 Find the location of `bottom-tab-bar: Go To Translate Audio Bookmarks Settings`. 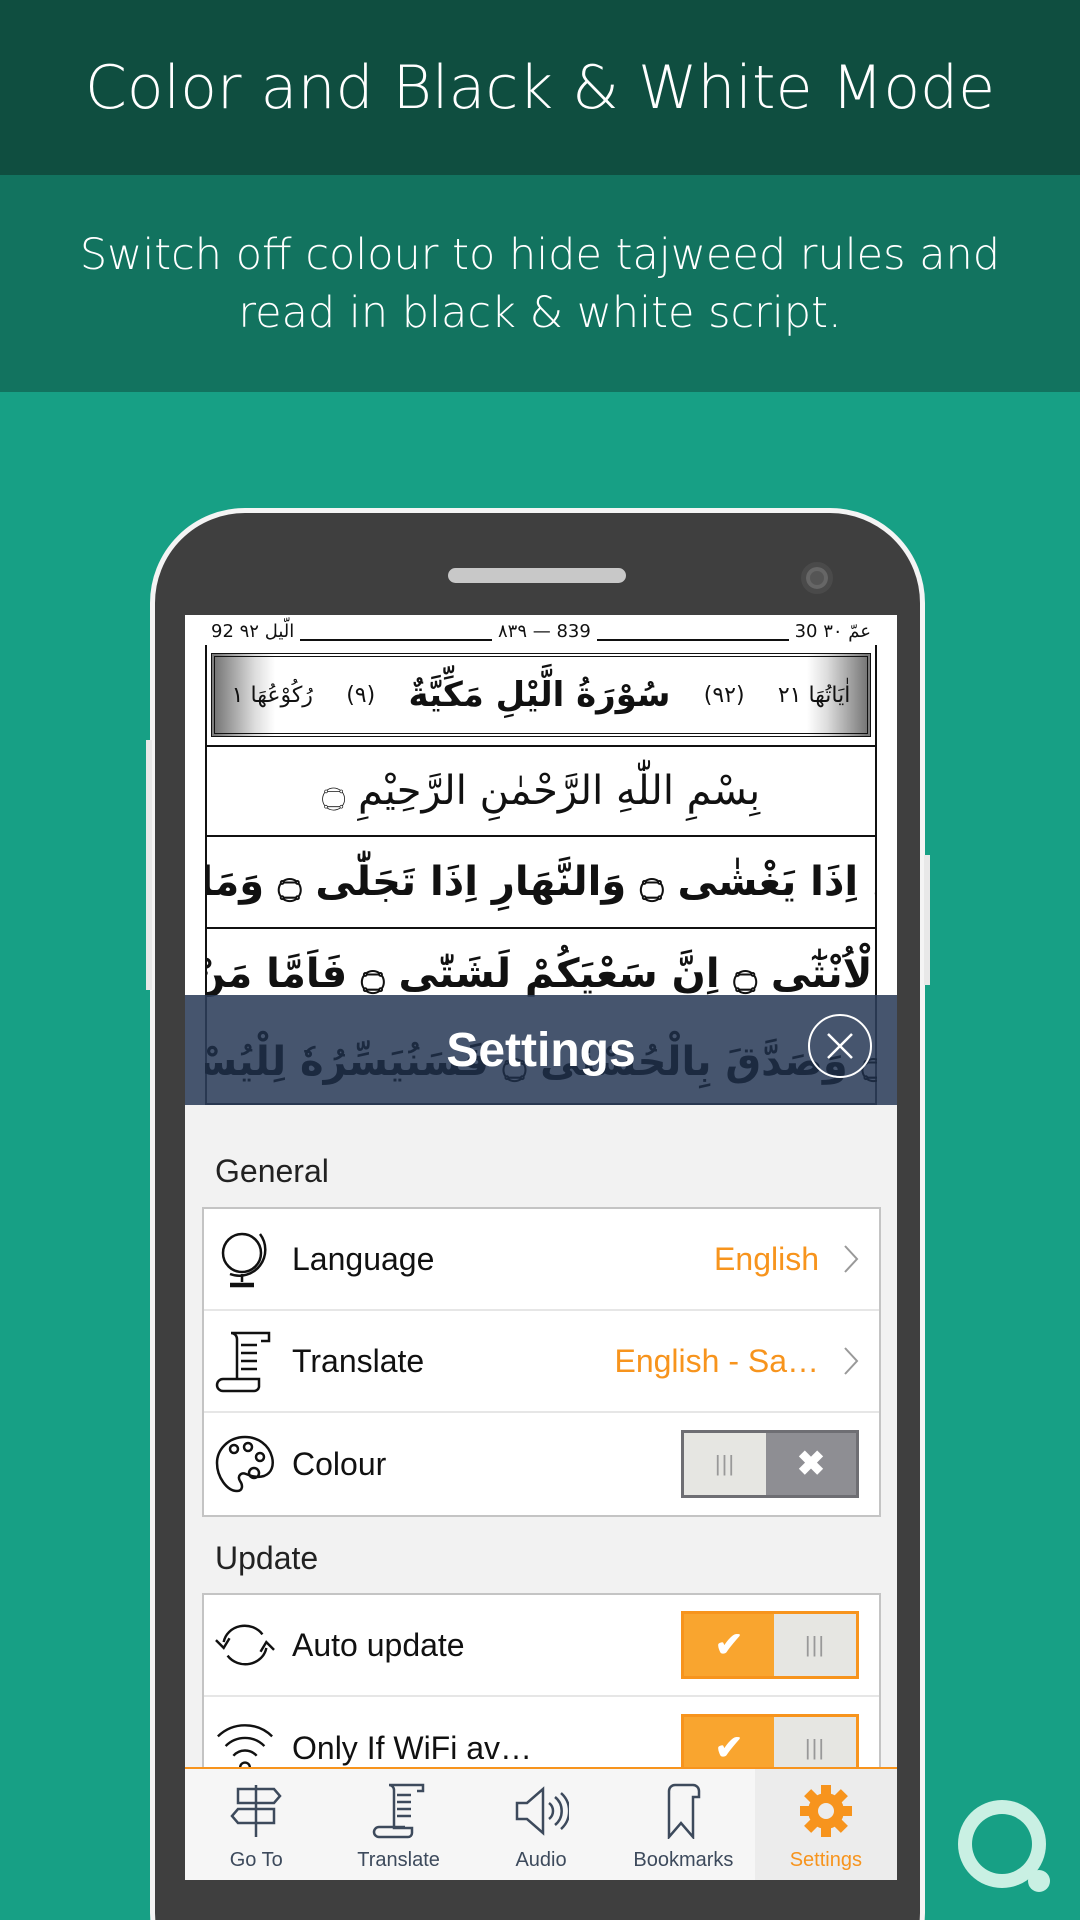

bottom-tab-bar: Go To Translate Audio Bookmarks Settings is located at coordinates (541, 1823).